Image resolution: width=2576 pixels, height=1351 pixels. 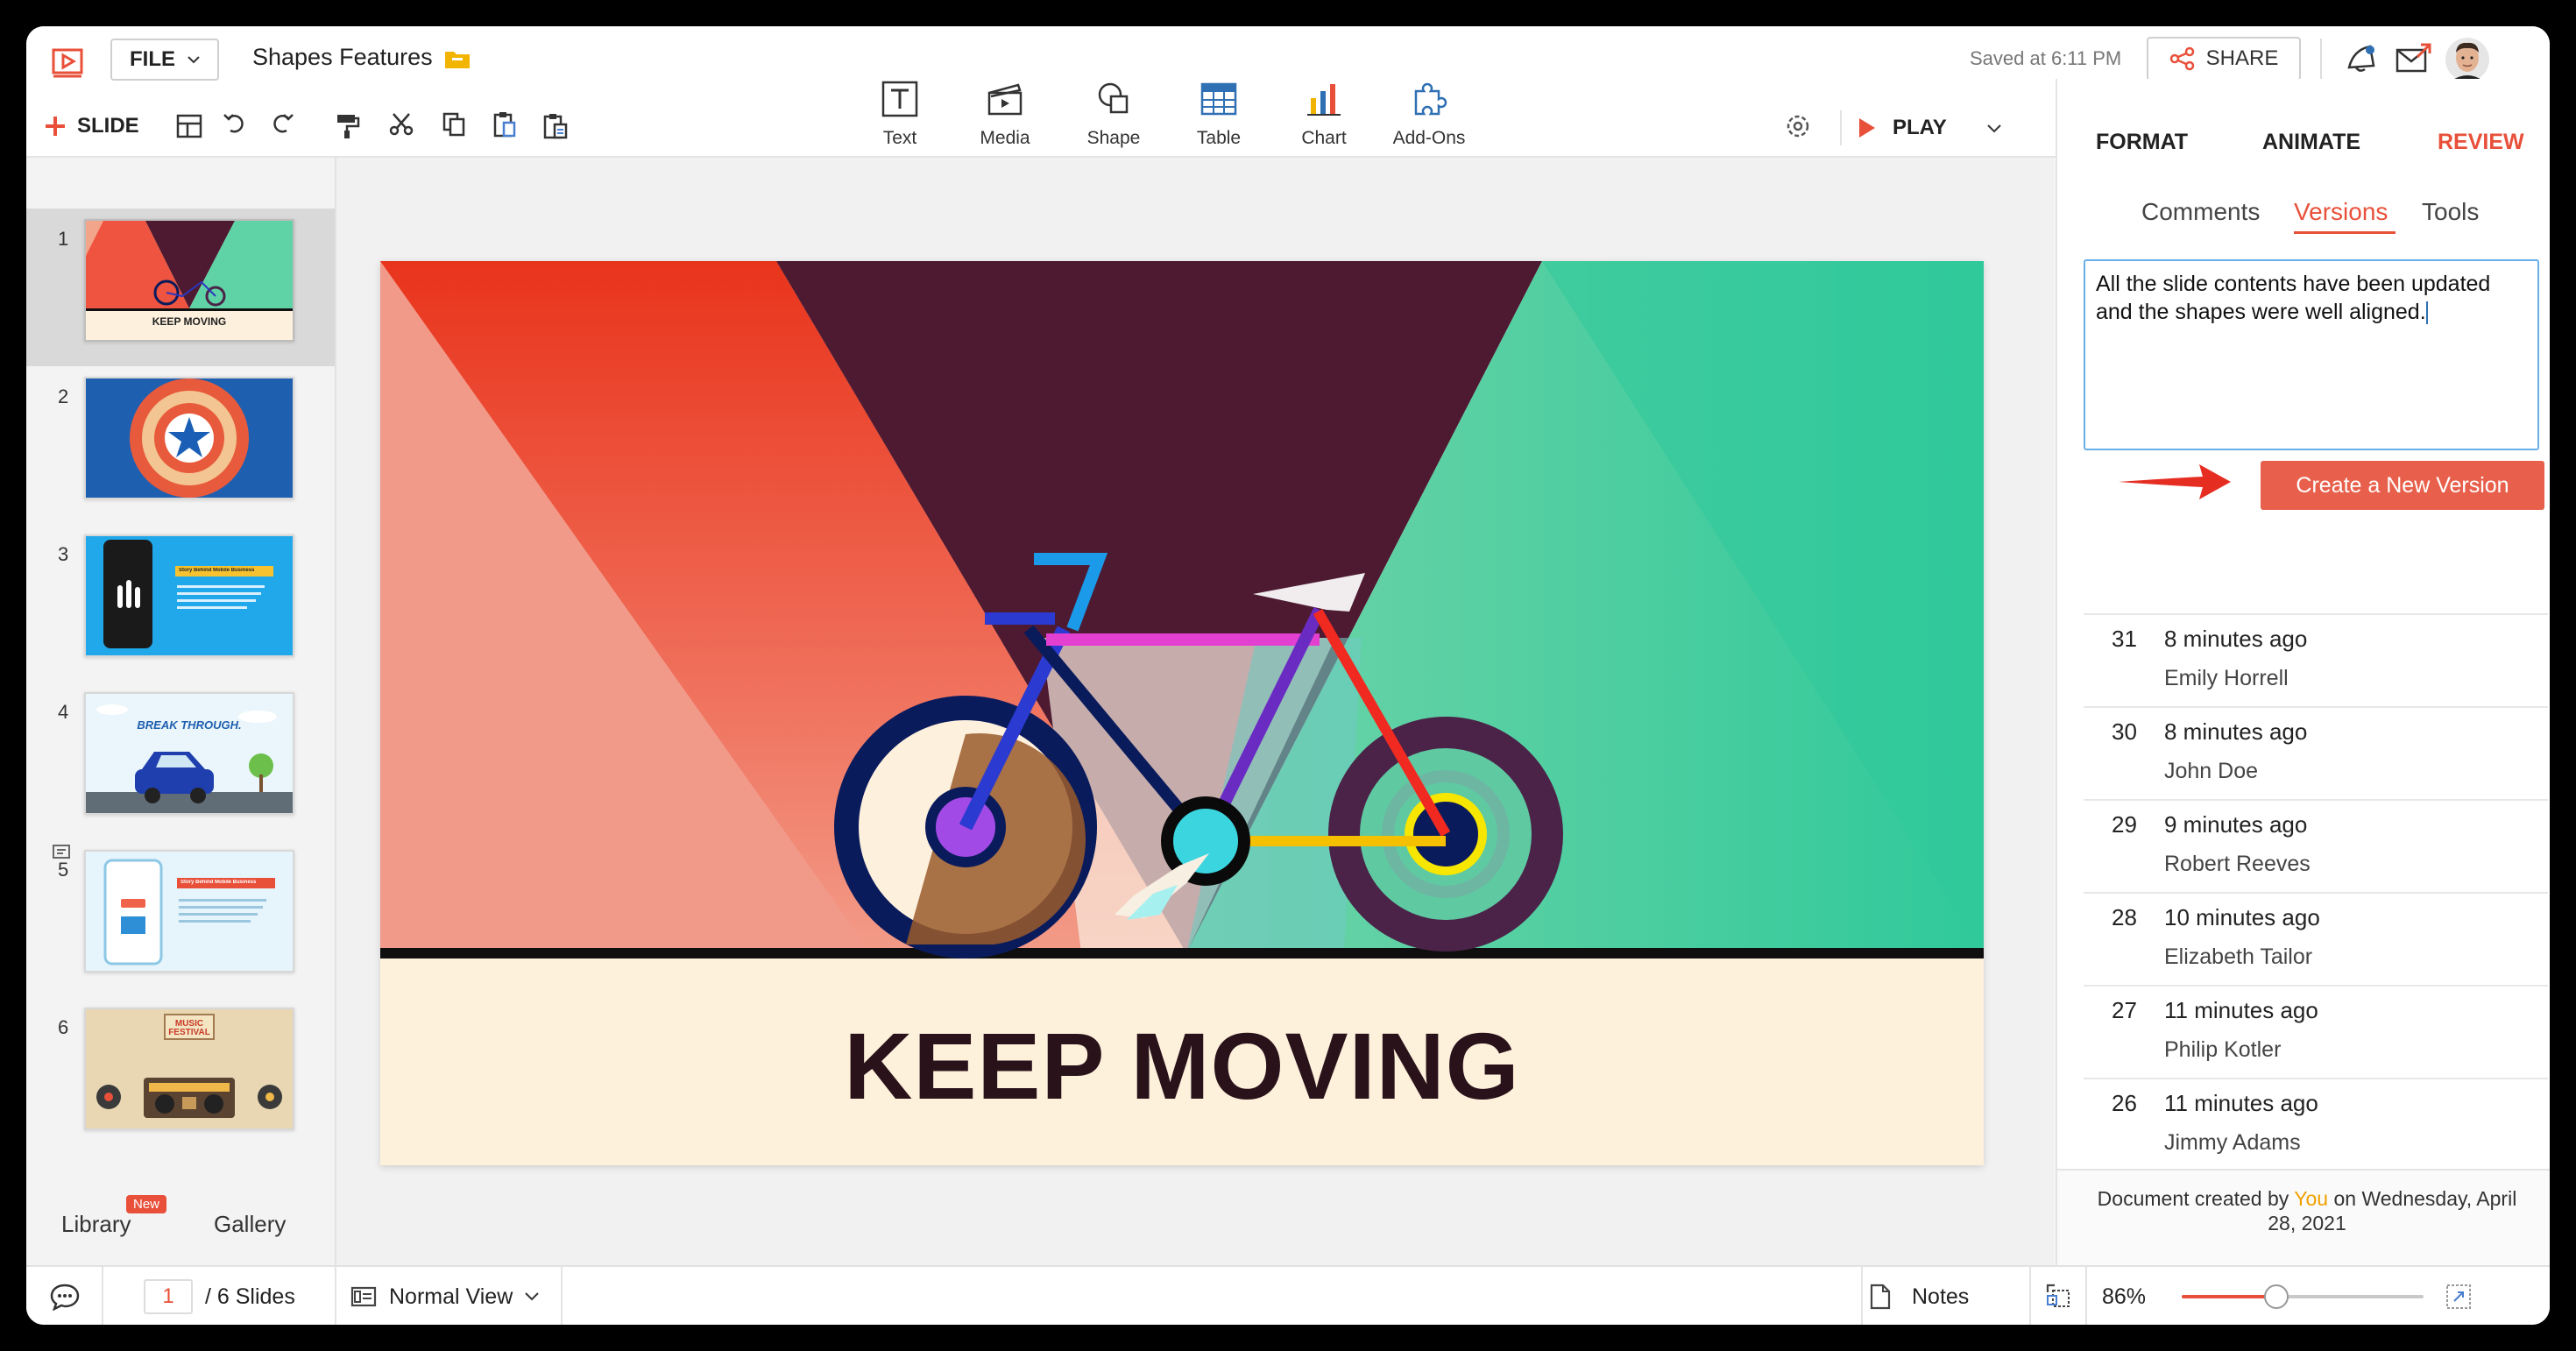 What do you see at coordinates (2316, 1125) in the screenshot?
I see `version-item: 26 11 minutes ago Jimmy Adams` at bounding box center [2316, 1125].